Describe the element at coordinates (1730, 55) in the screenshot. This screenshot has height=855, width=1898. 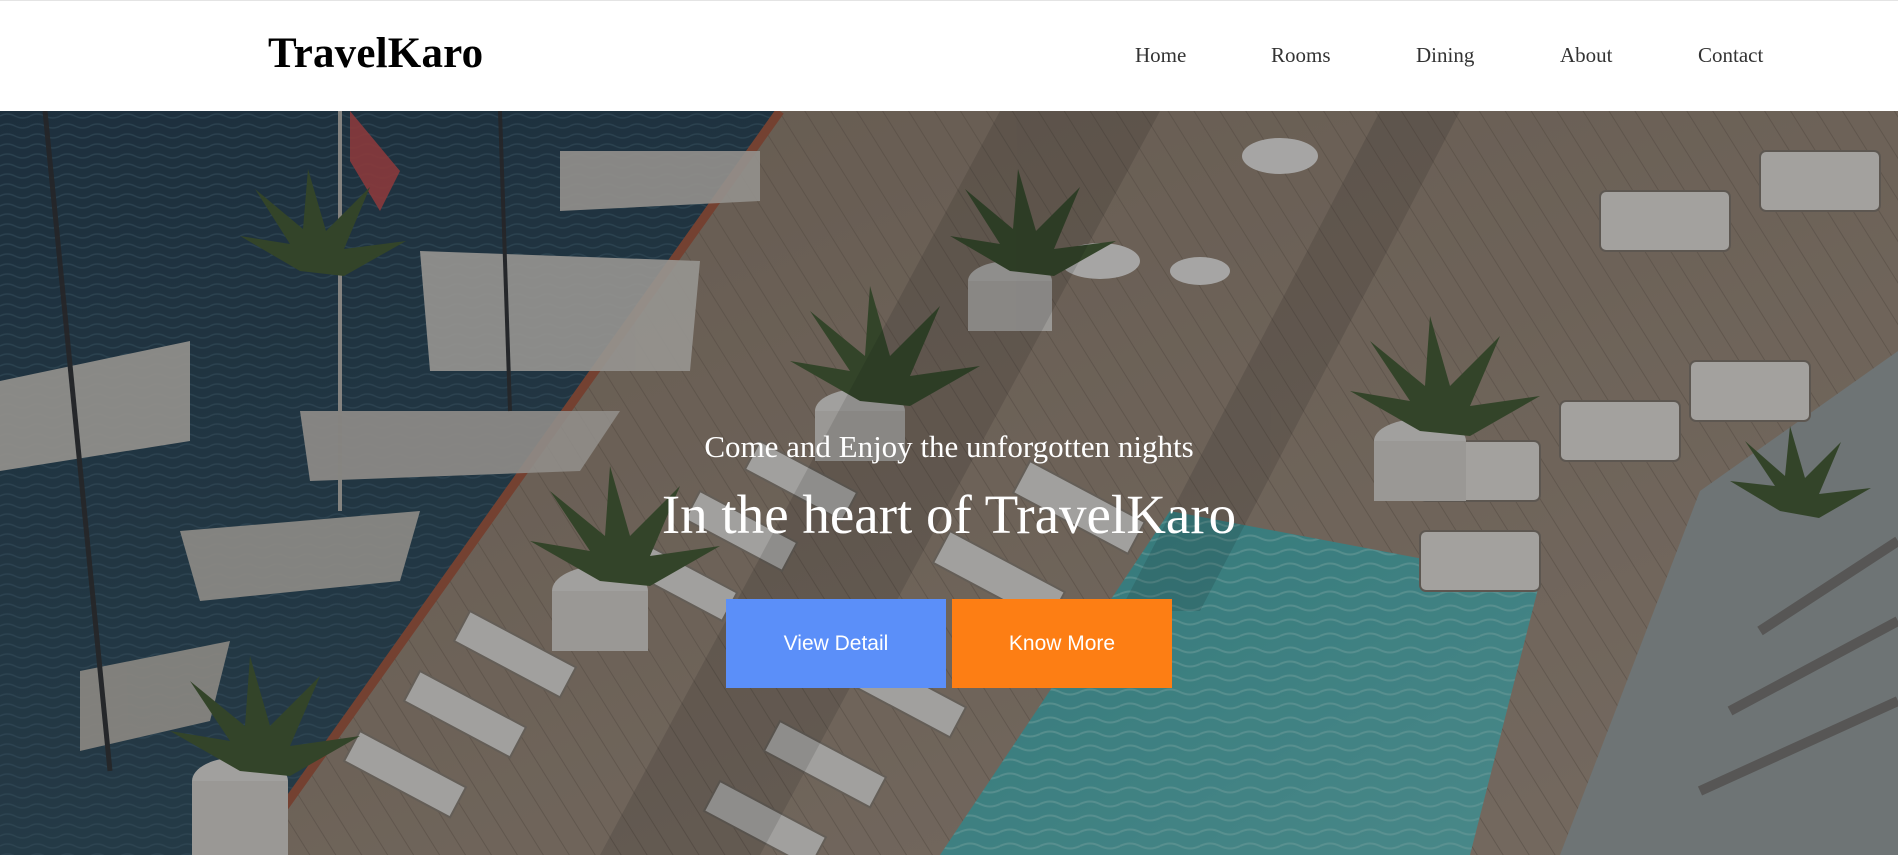
I see `nav-link-contact: Contact` at that location.